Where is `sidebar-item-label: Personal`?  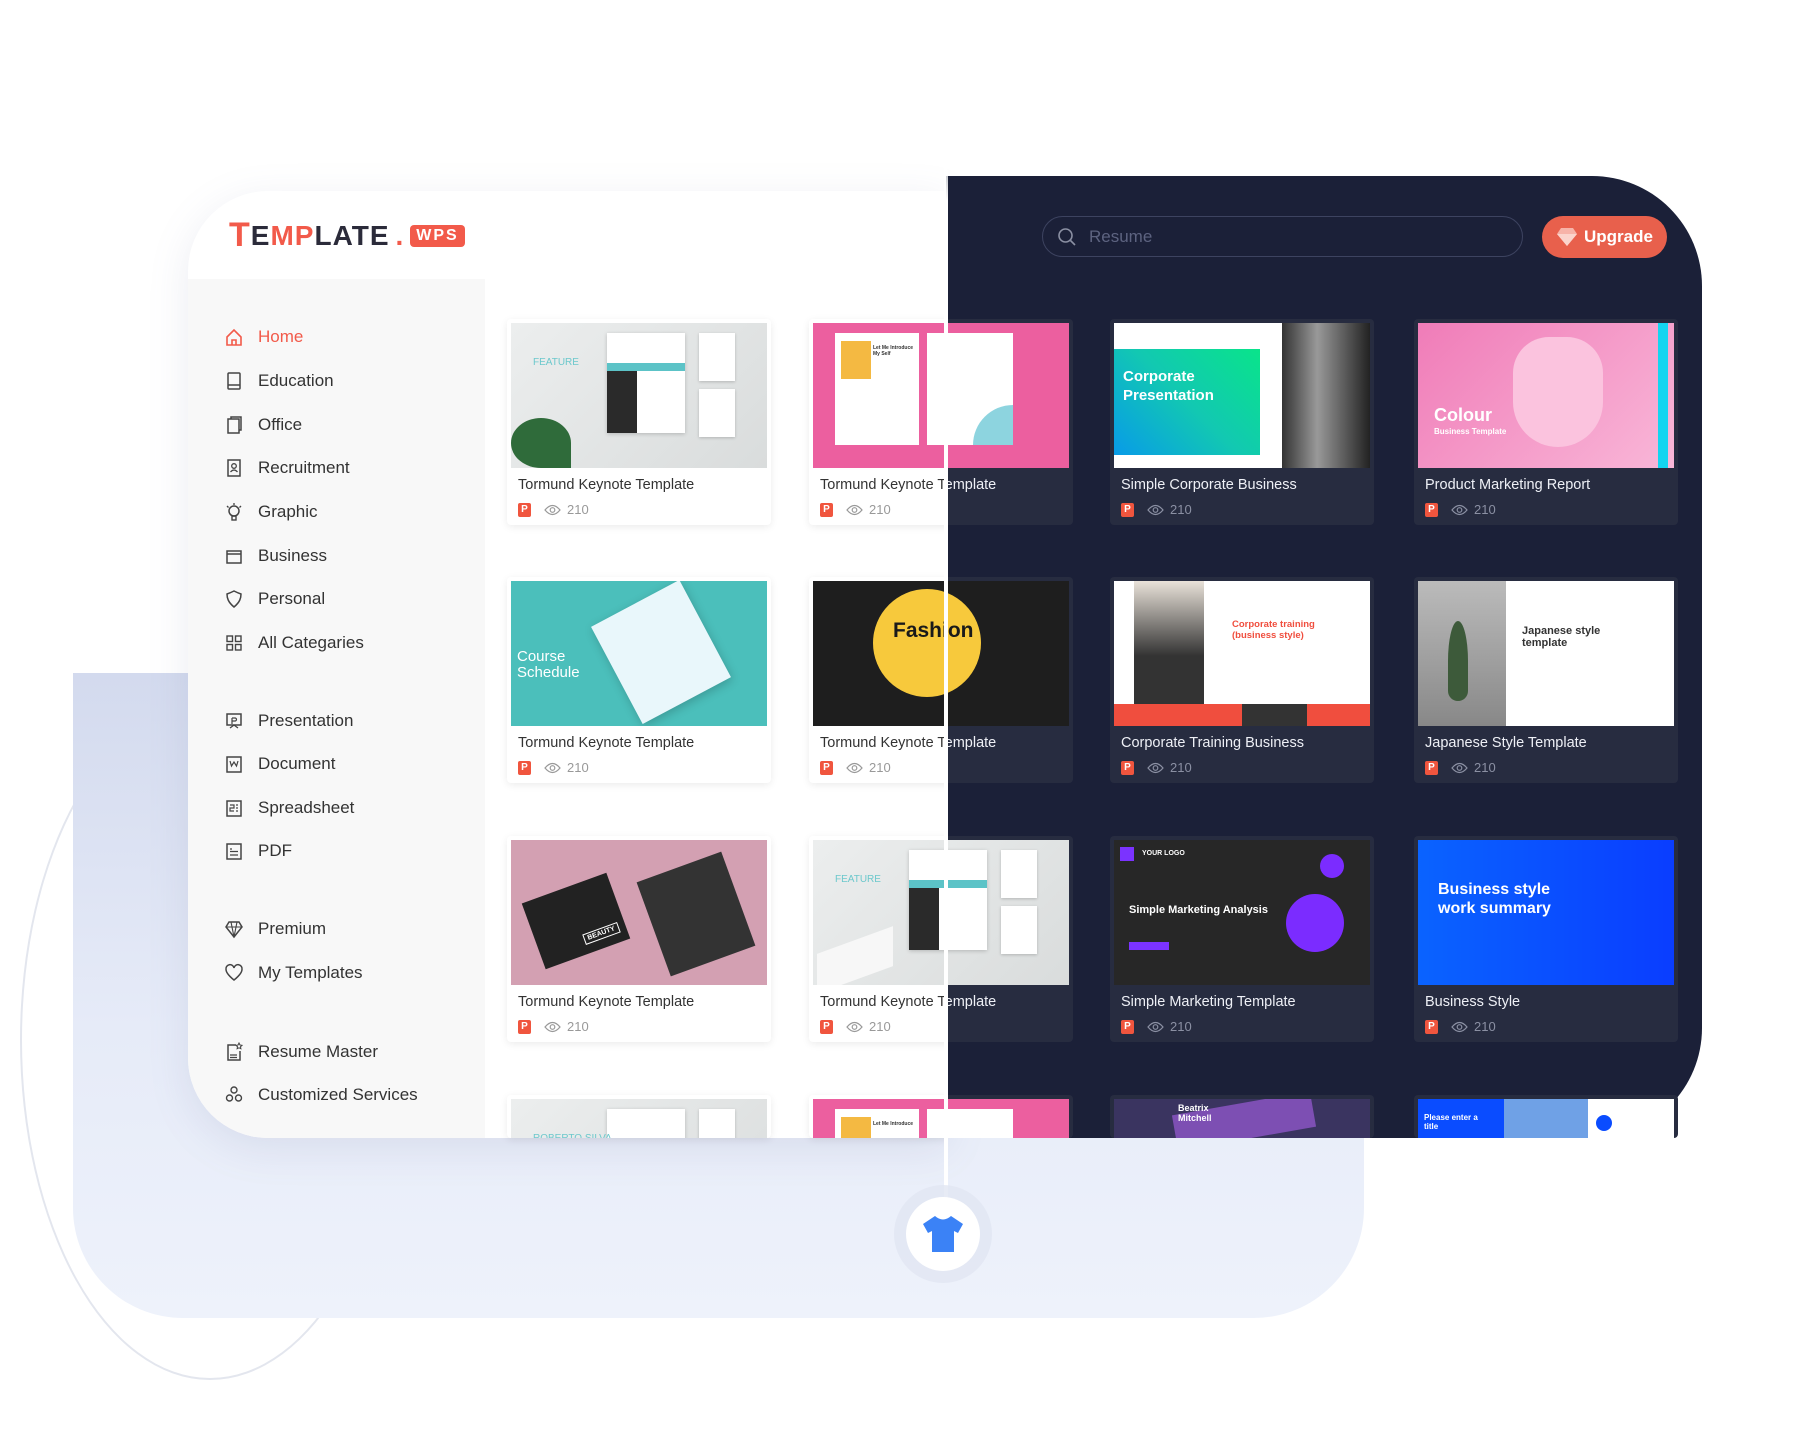 sidebar-item-label: Personal is located at coordinates (292, 598).